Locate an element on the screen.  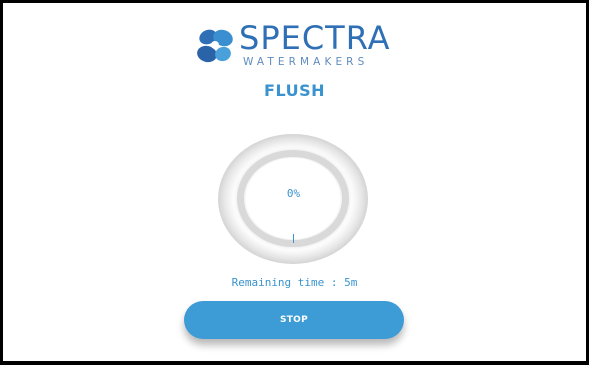
propeller-logo-icon is located at coordinates (215, 46).